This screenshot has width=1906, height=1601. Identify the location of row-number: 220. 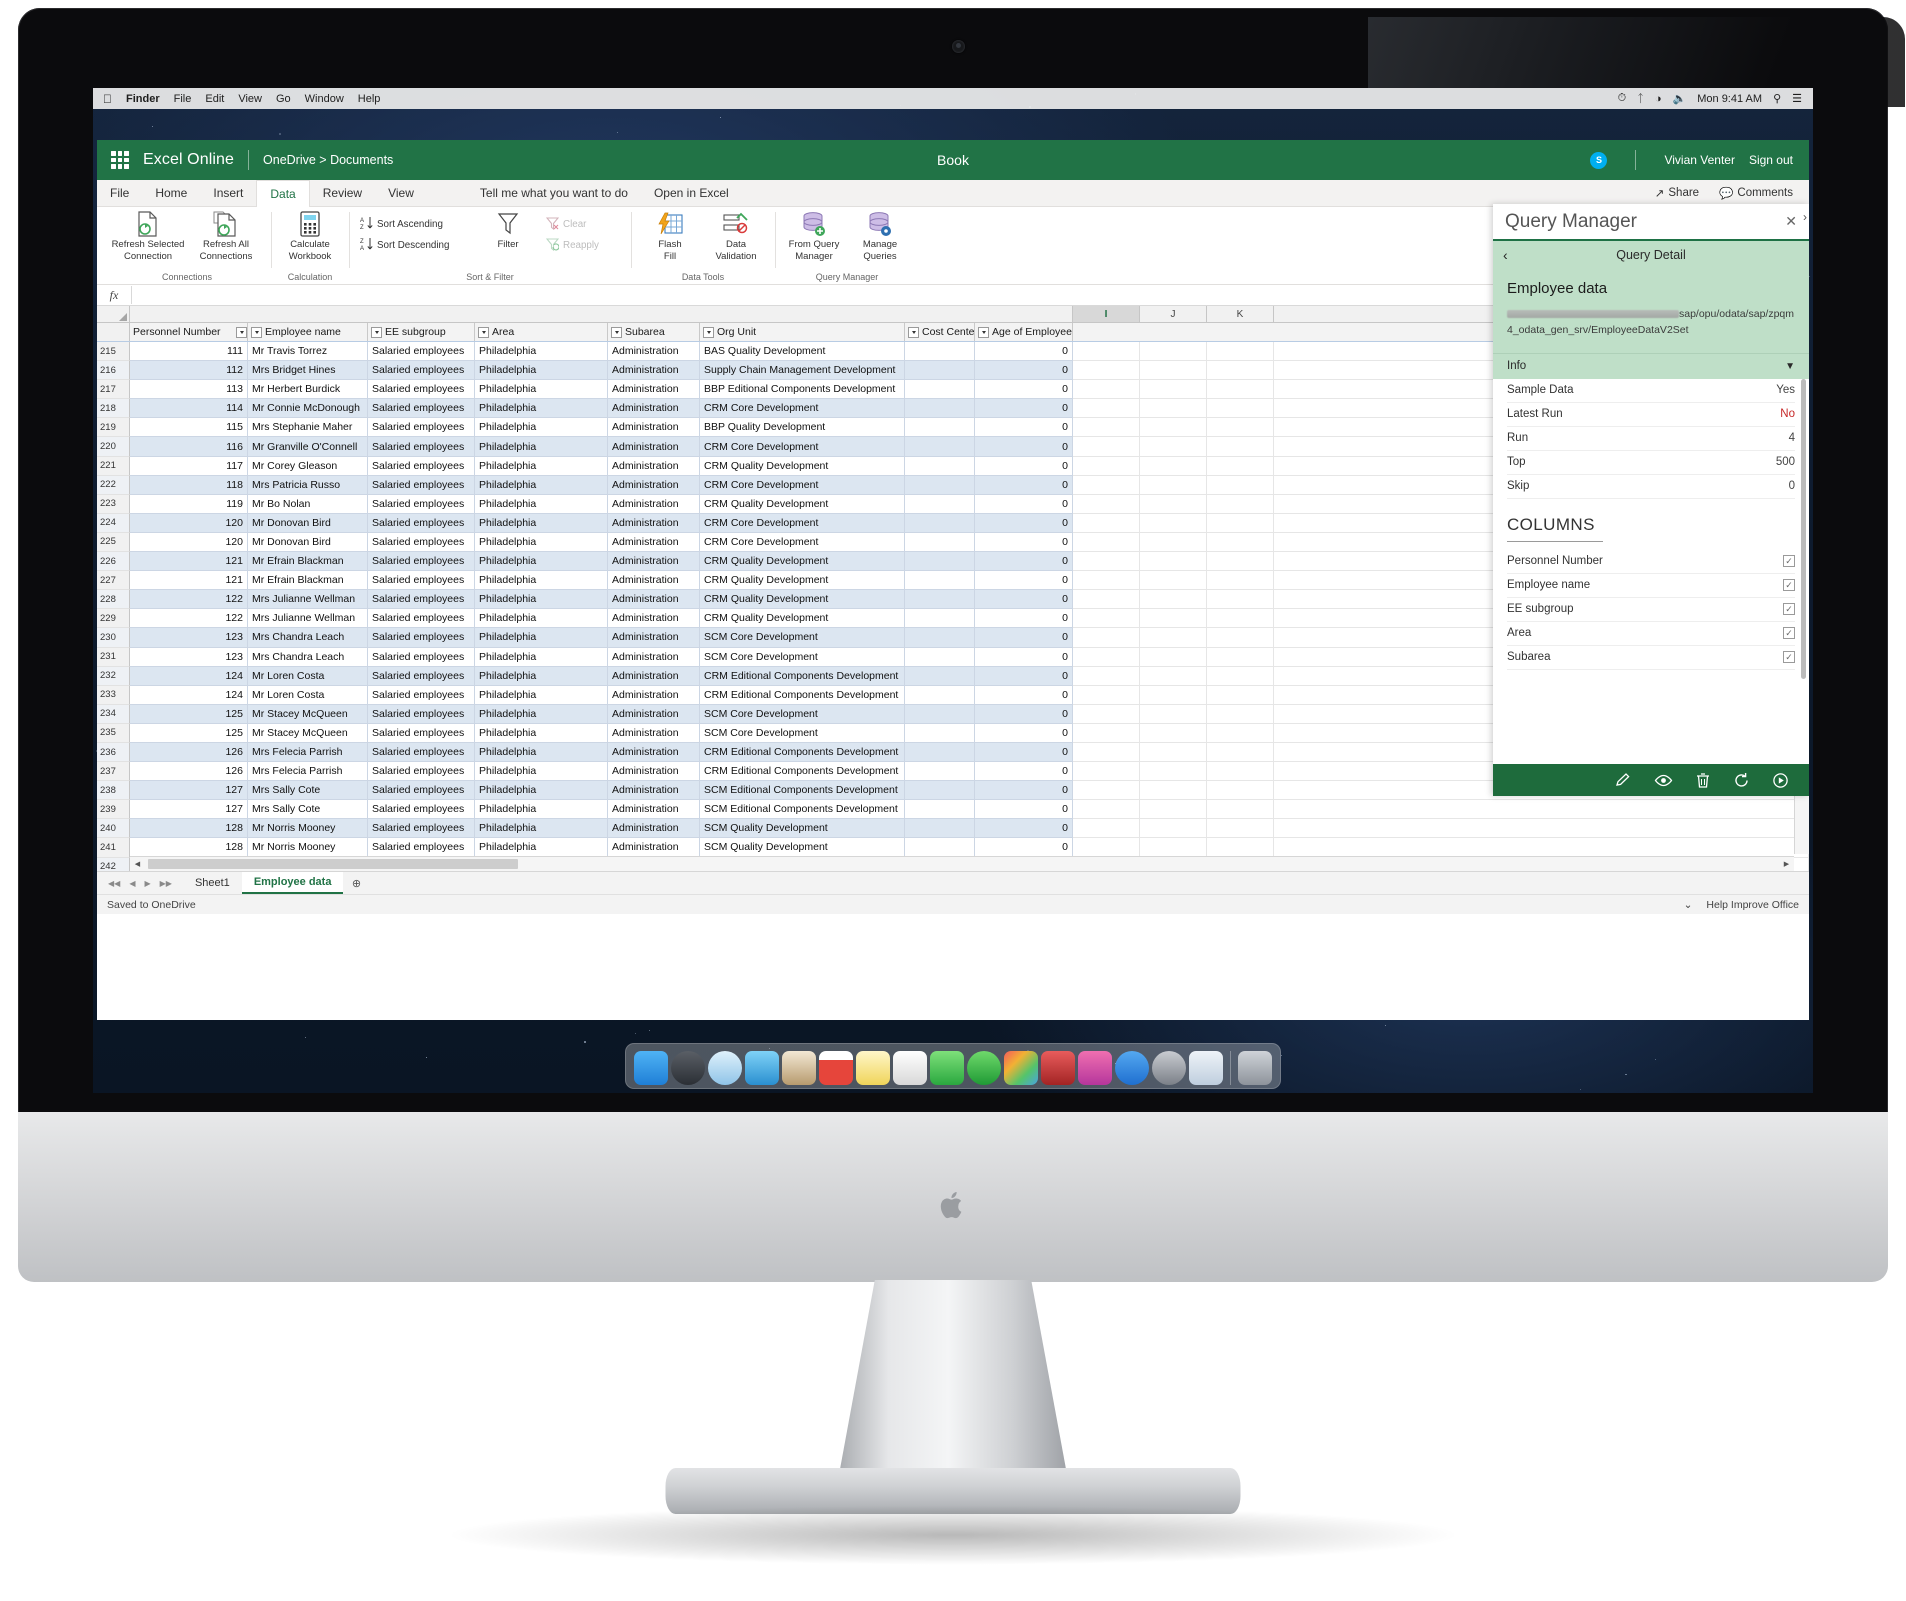
(113, 447).